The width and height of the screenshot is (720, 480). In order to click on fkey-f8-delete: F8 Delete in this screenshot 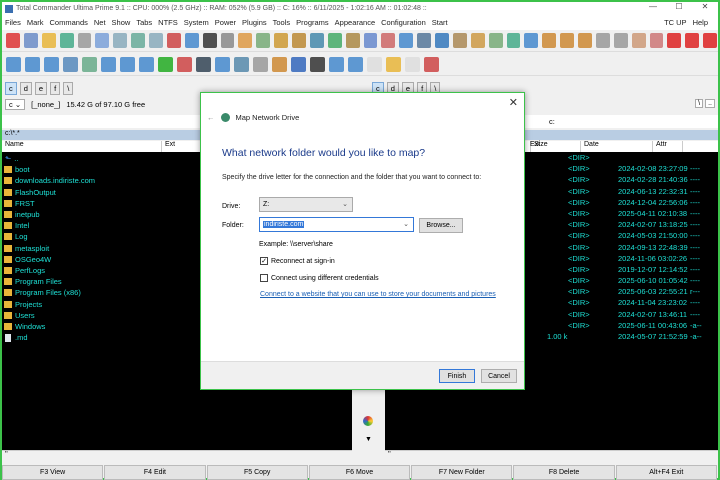, I will do `click(564, 472)`.